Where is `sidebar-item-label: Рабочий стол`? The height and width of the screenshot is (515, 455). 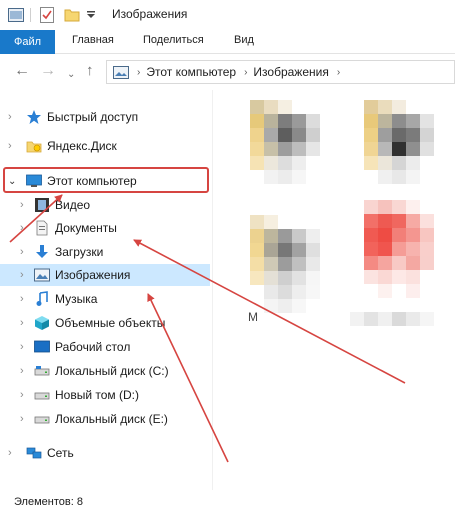 sidebar-item-label: Рабочий стол is located at coordinates (93, 347).